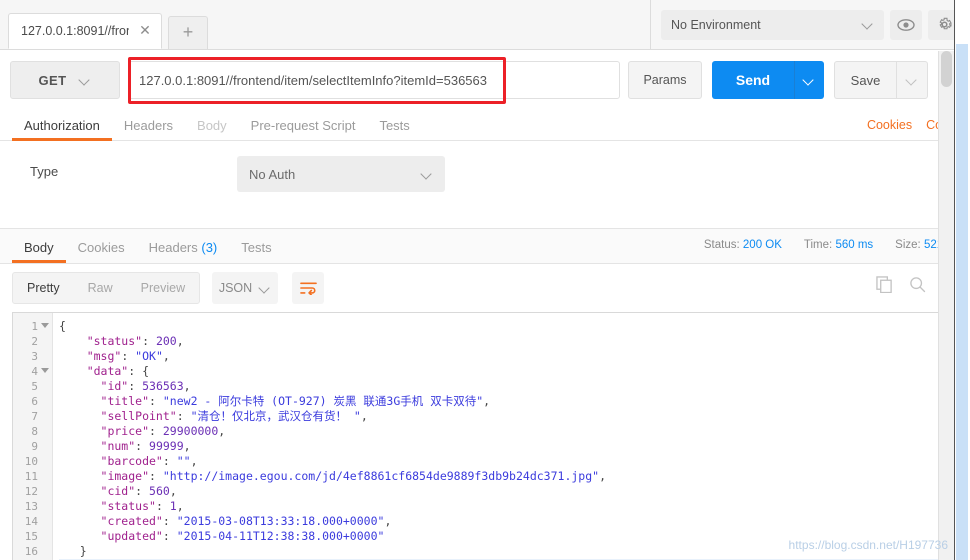 The image size is (970, 560). I want to click on request-tab: 127.0.0.1:8091//fronte ✕, so click(85, 31).